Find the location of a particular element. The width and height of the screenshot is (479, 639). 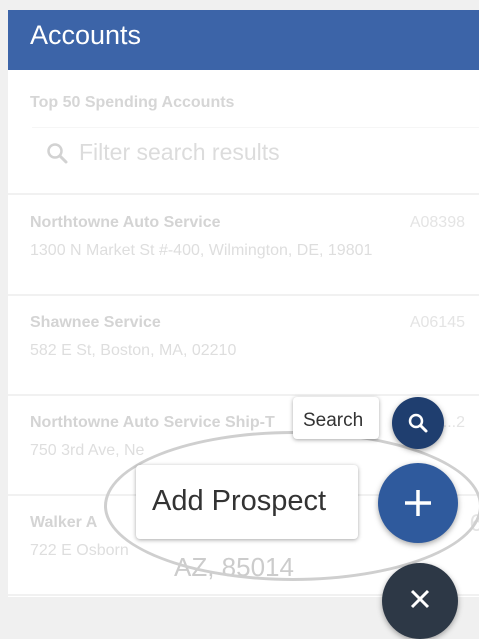

account-name: Northtowne Auto Service is located at coordinates (125, 222).